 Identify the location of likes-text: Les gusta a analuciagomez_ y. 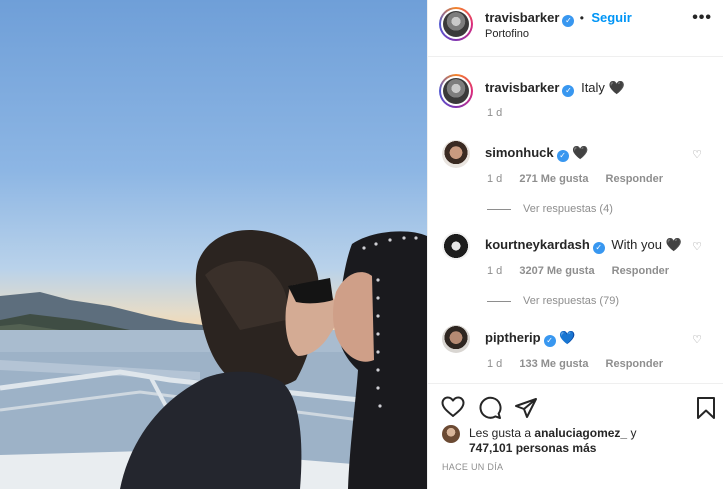
(552, 433).